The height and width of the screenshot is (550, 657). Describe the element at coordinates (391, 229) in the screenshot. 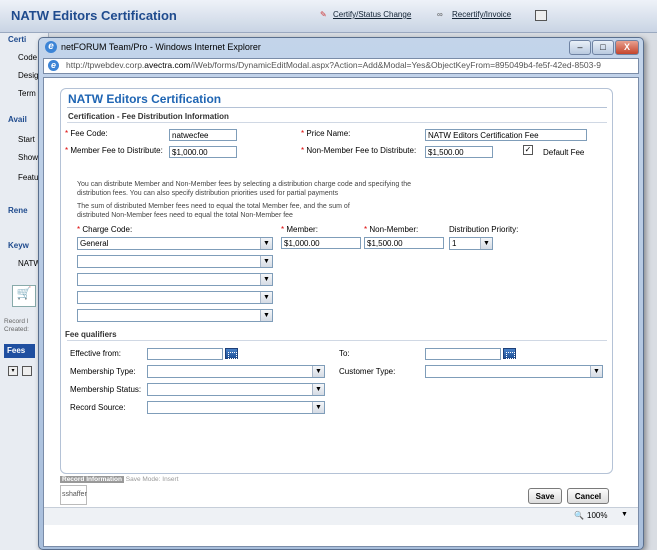

I see `nonmember-label: * Non-Member:` at that location.